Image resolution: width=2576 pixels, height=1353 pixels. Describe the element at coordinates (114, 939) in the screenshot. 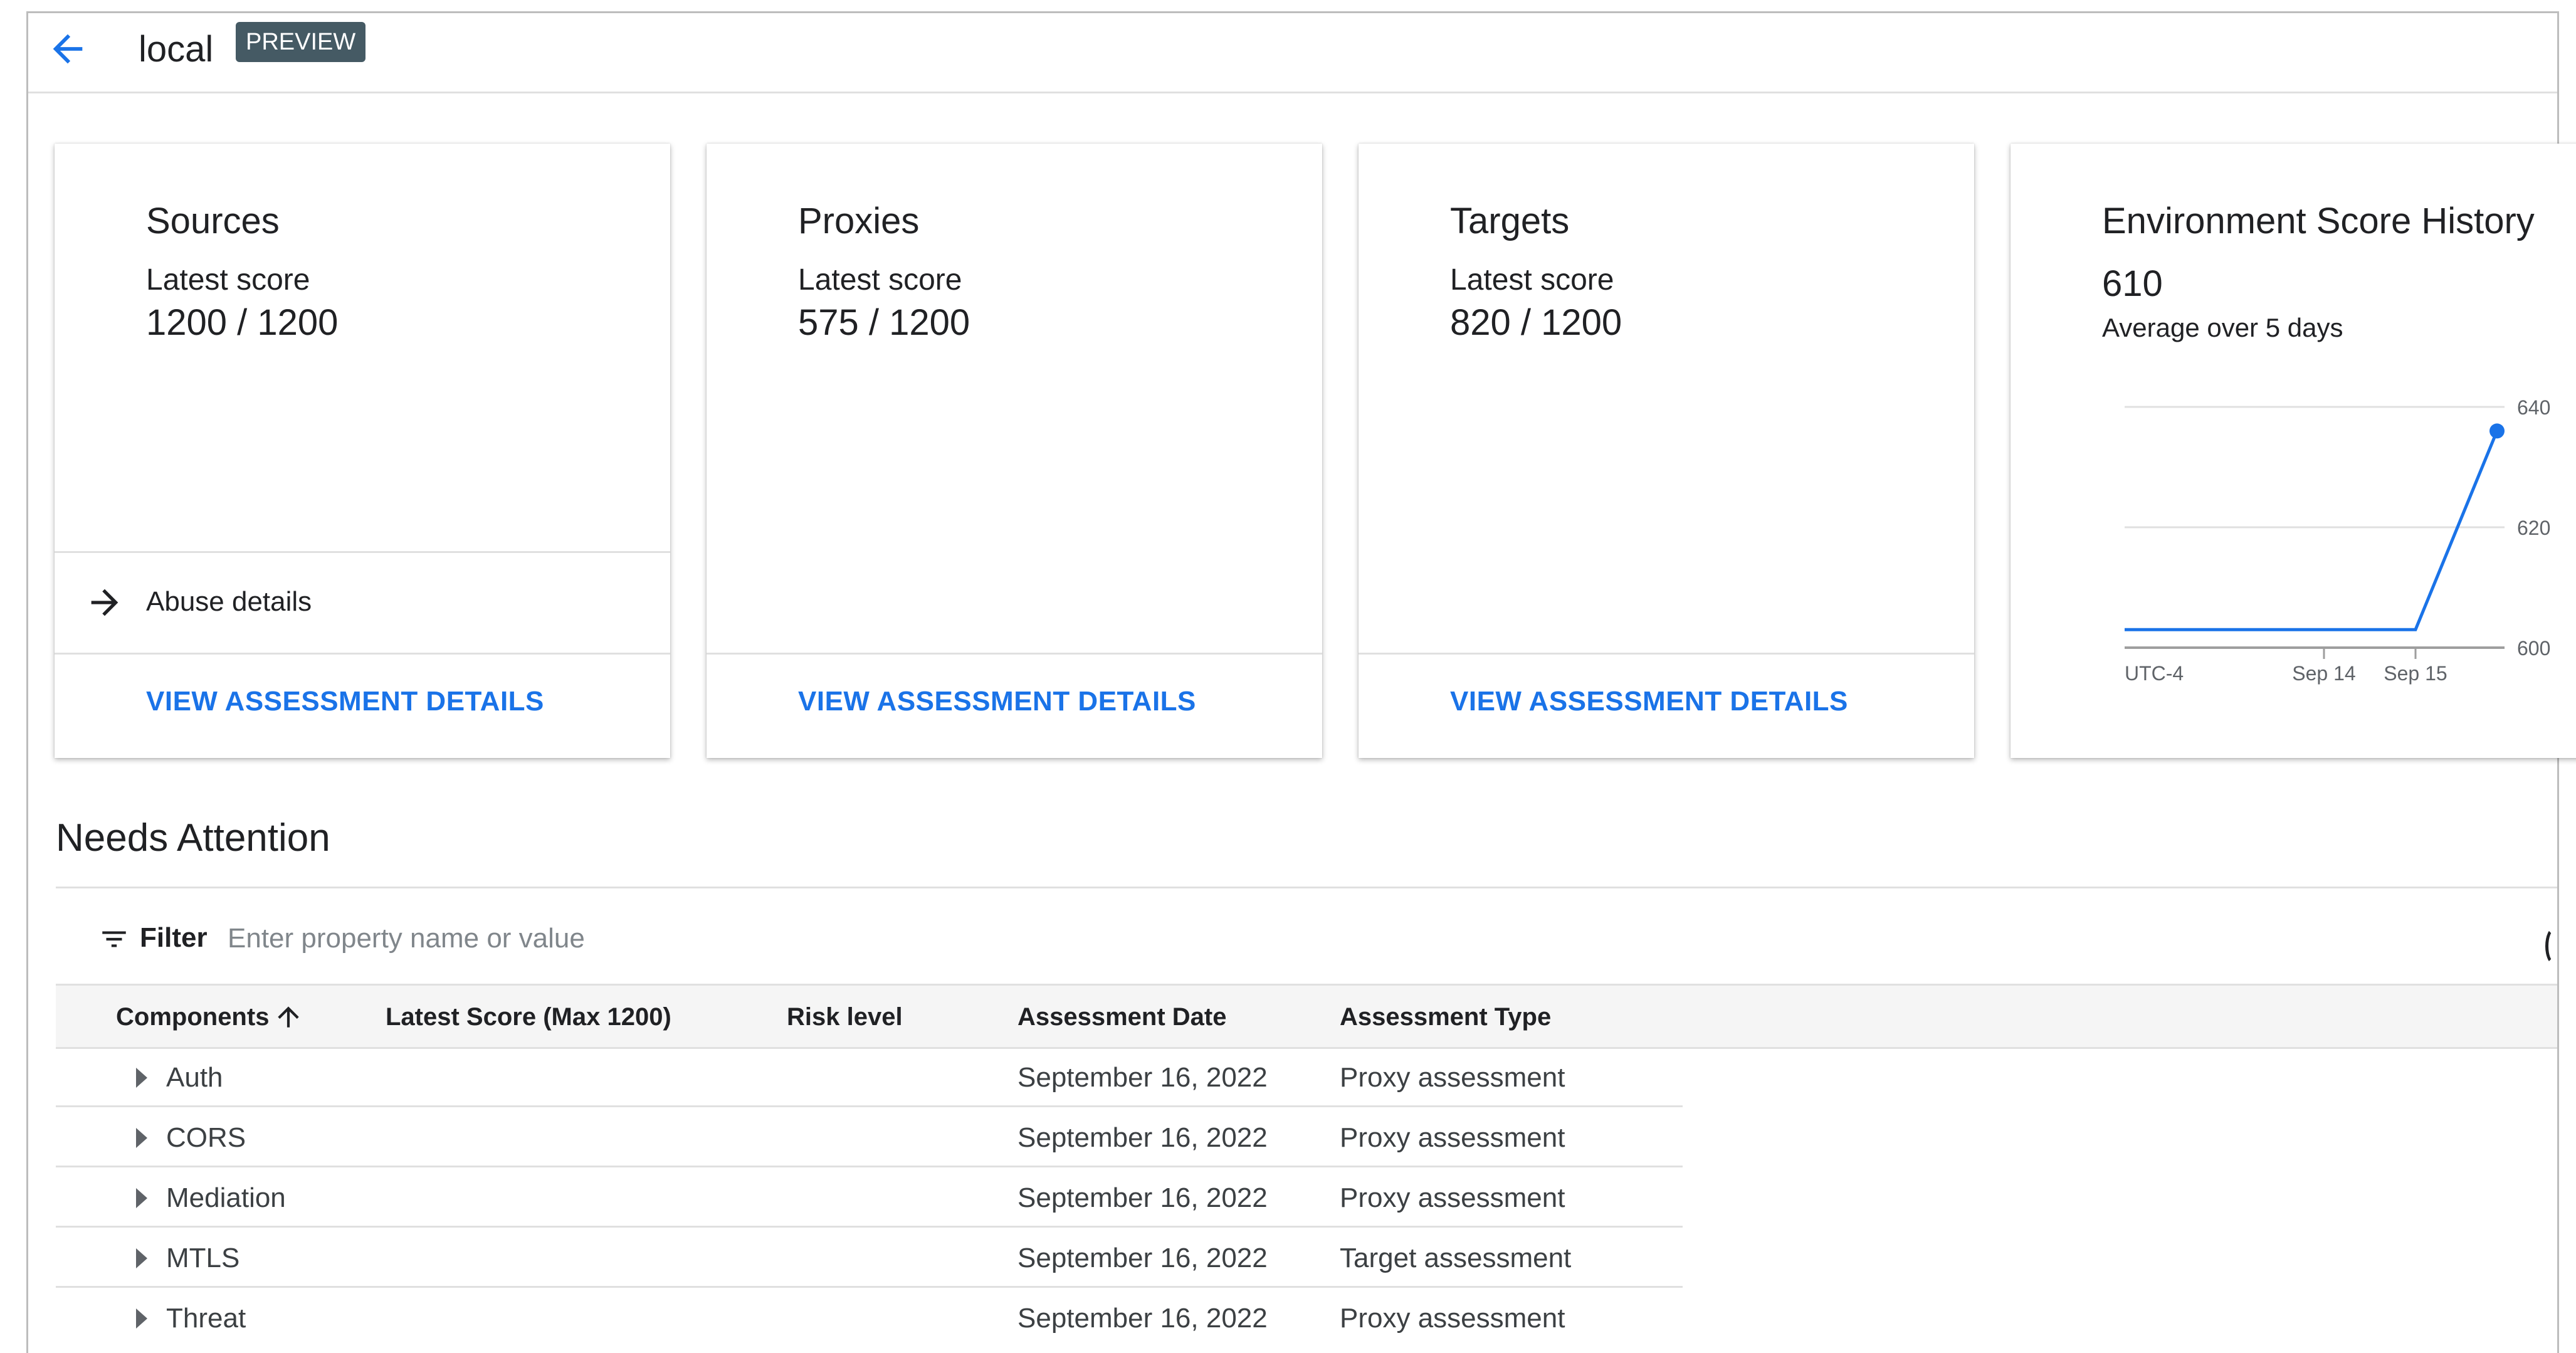

I see `filter-icon` at that location.